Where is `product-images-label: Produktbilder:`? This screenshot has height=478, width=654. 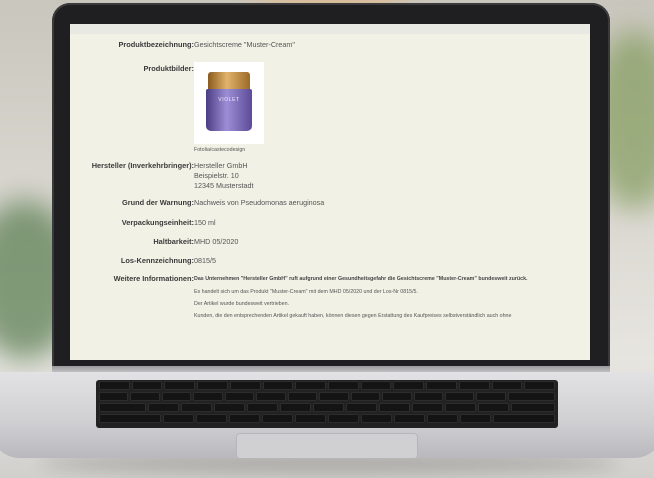
product-images-label: Produktbilder: is located at coordinates (168, 68).